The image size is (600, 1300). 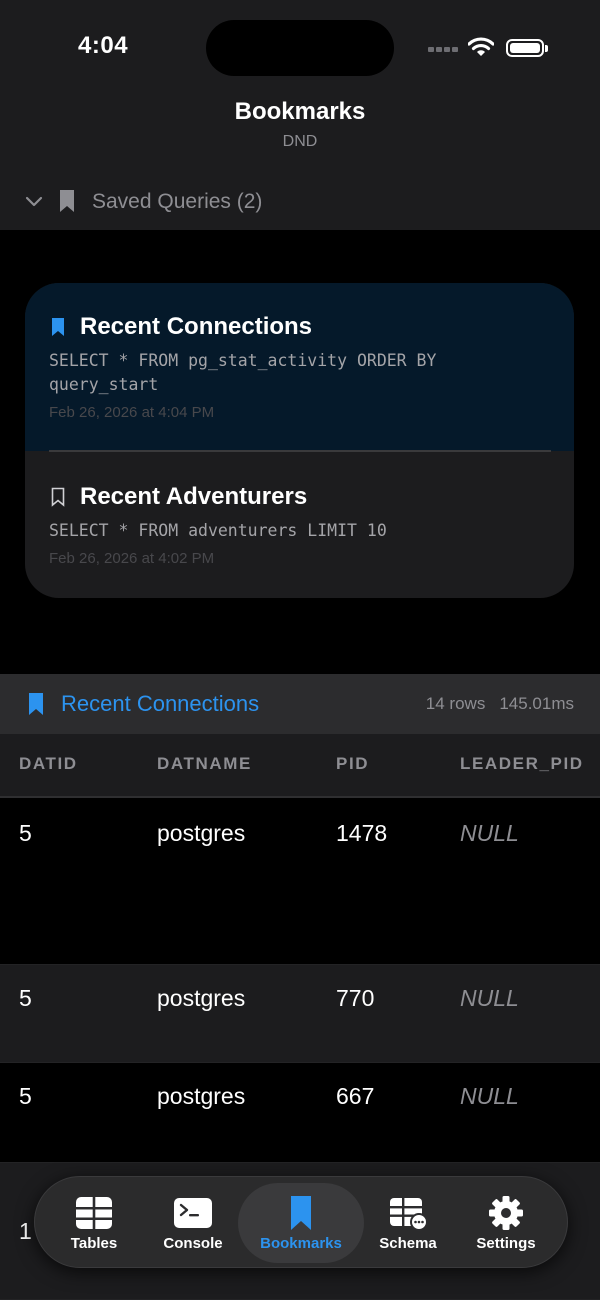 I want to click on tab-settings: Settings, so click(x=506, y=1223).